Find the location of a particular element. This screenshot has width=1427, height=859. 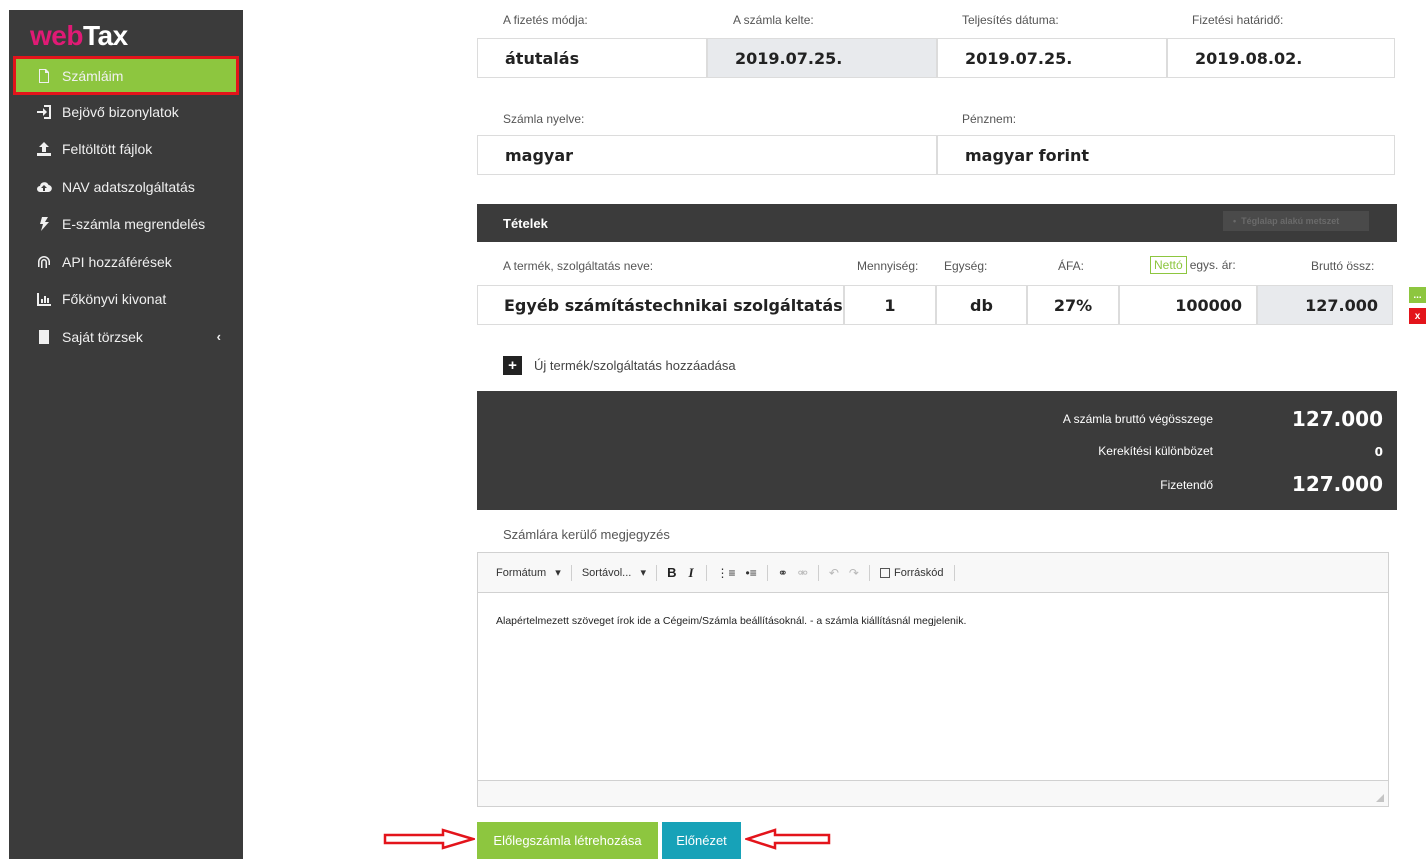

bulleted-list-icon: •≡ is located at coordinates (751, 573).